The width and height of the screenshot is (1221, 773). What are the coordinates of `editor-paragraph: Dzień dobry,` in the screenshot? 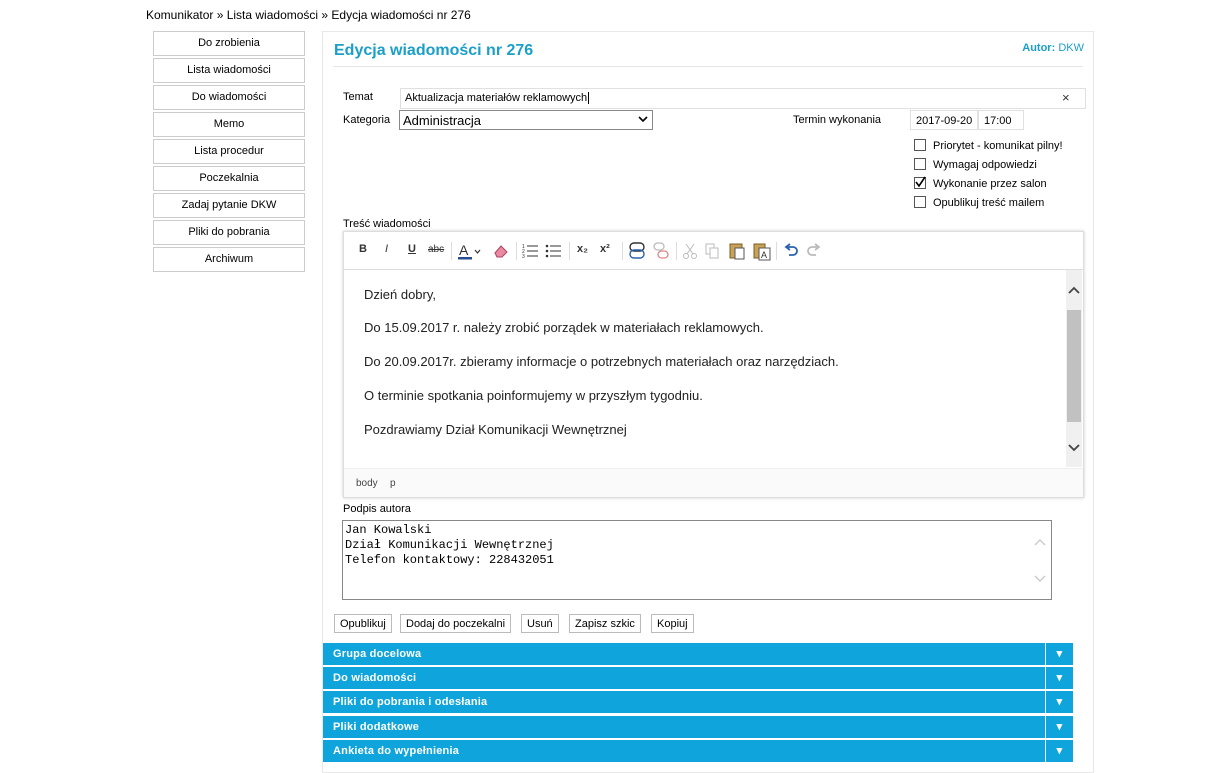 It's located at (400, 294).